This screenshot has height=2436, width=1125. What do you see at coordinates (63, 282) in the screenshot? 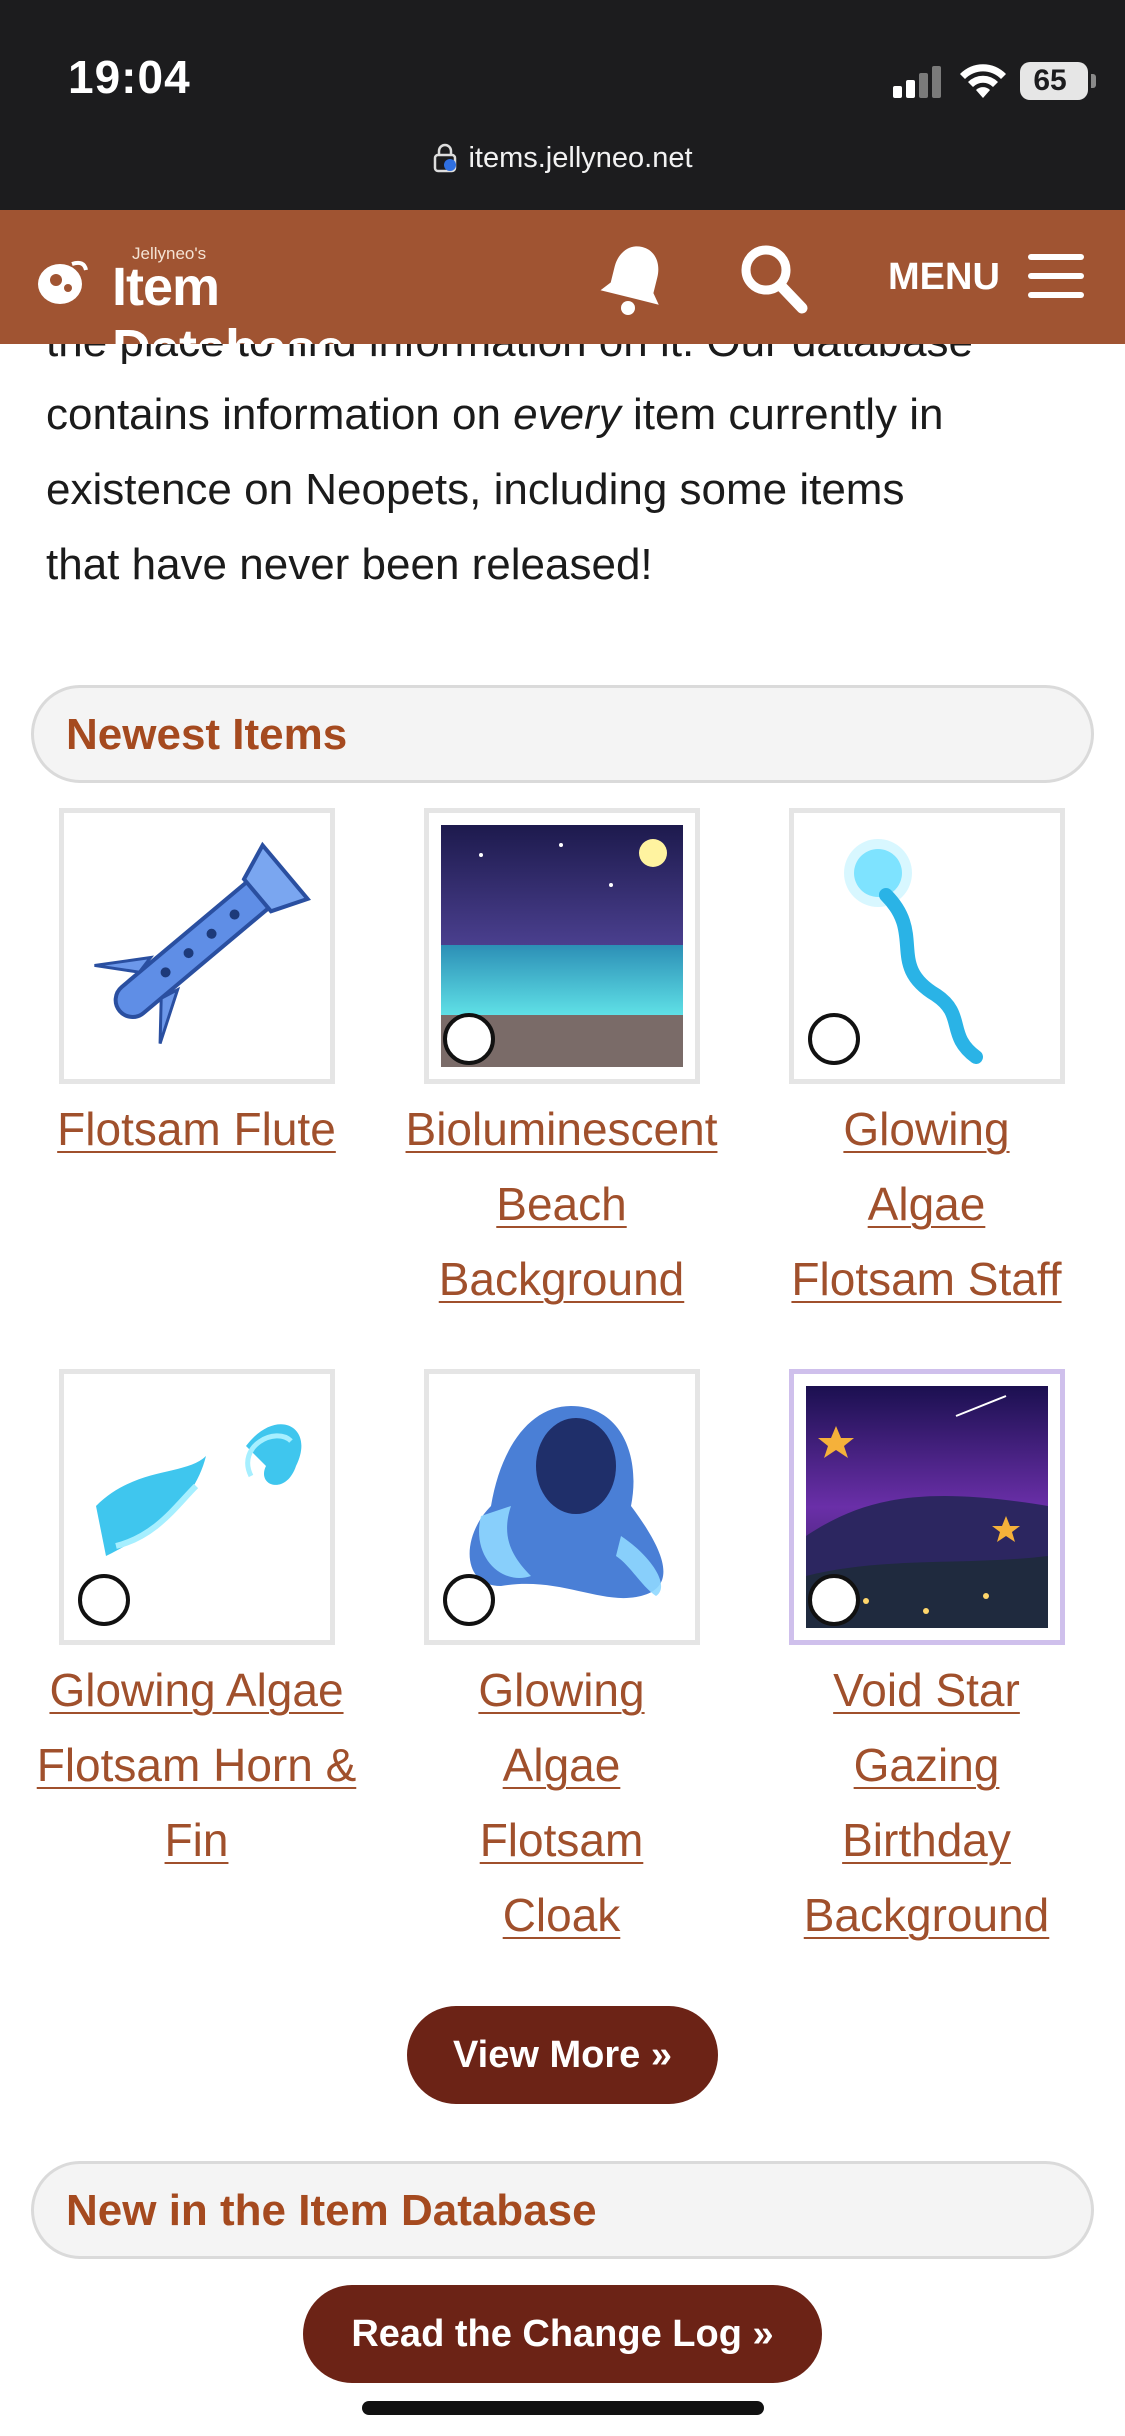
I see `jellyneo-logo-icon` at bounding box center [63, 282].